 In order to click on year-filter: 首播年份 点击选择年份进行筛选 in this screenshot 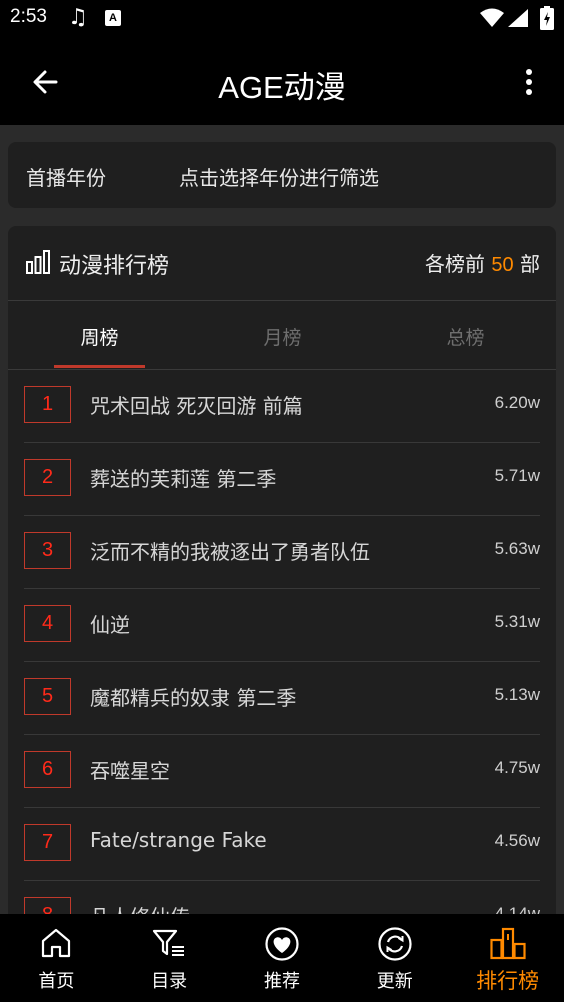, I will do `click(282, 175)`.